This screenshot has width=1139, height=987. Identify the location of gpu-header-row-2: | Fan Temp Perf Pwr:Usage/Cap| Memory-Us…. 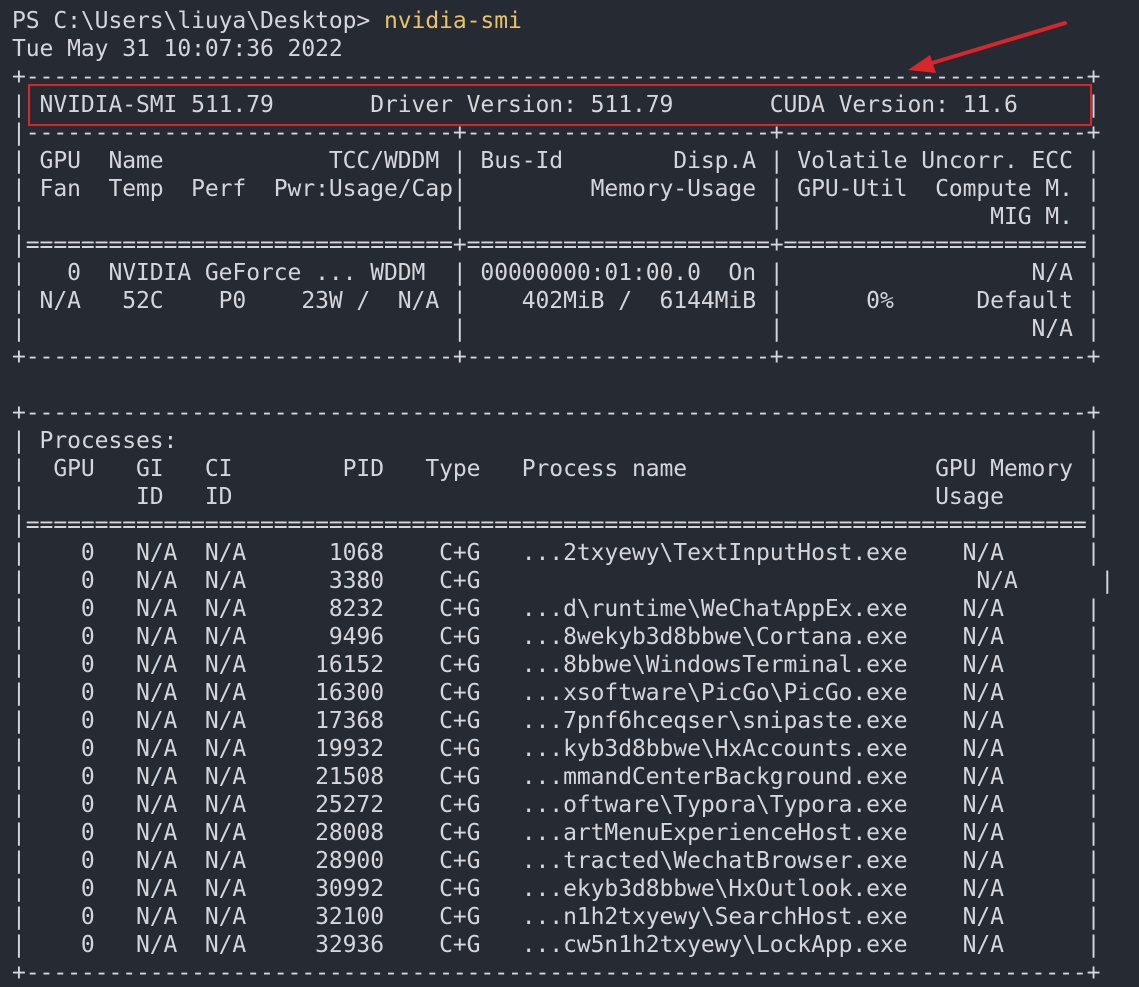
(556, 189).